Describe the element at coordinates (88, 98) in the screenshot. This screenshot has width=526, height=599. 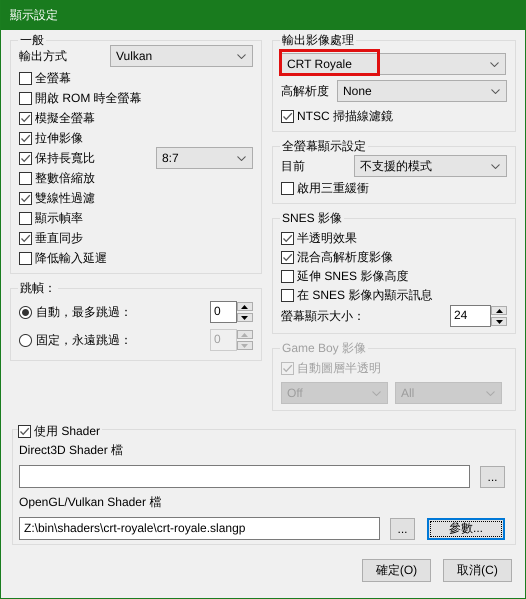
I see `checkbox-label: 開啟 ROM 時全螢幕` at that location.